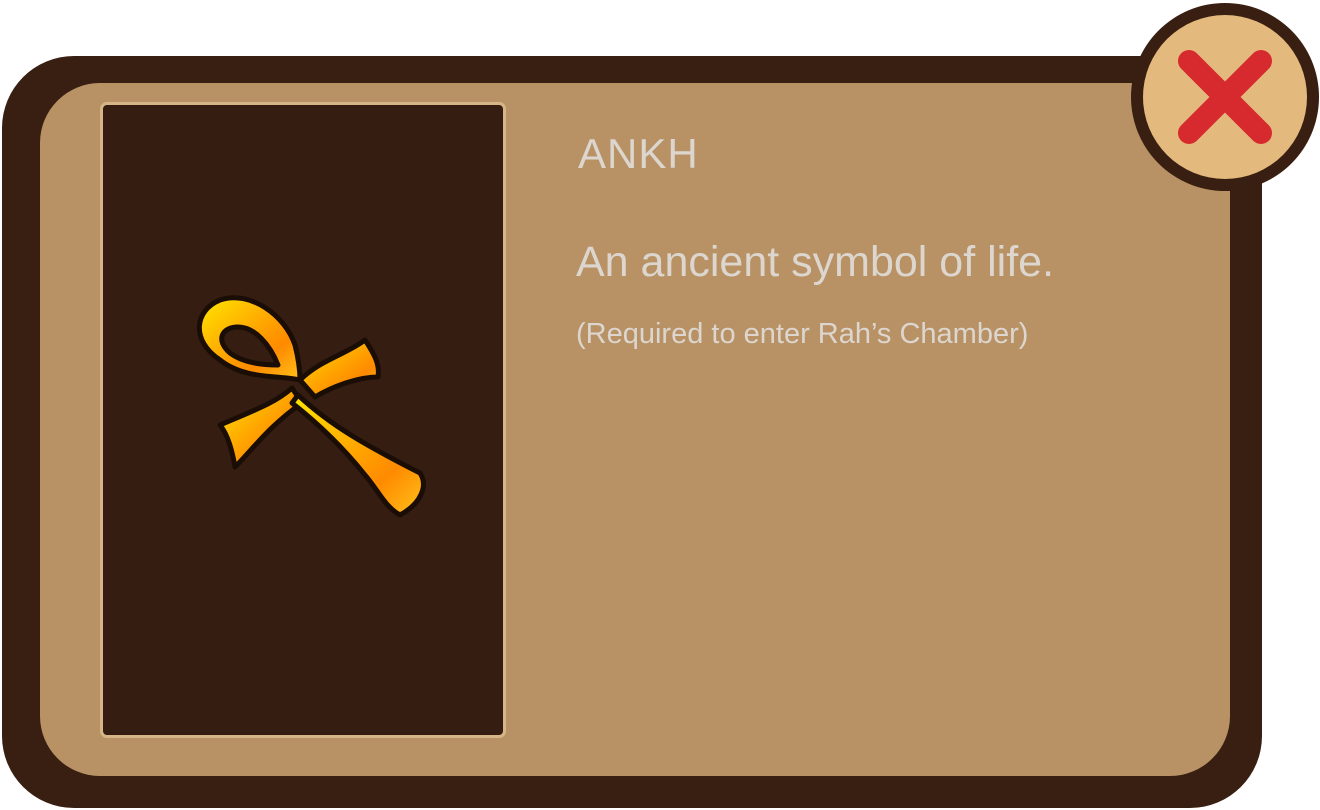  I want to click on ankh-icon, so click(311, 406).